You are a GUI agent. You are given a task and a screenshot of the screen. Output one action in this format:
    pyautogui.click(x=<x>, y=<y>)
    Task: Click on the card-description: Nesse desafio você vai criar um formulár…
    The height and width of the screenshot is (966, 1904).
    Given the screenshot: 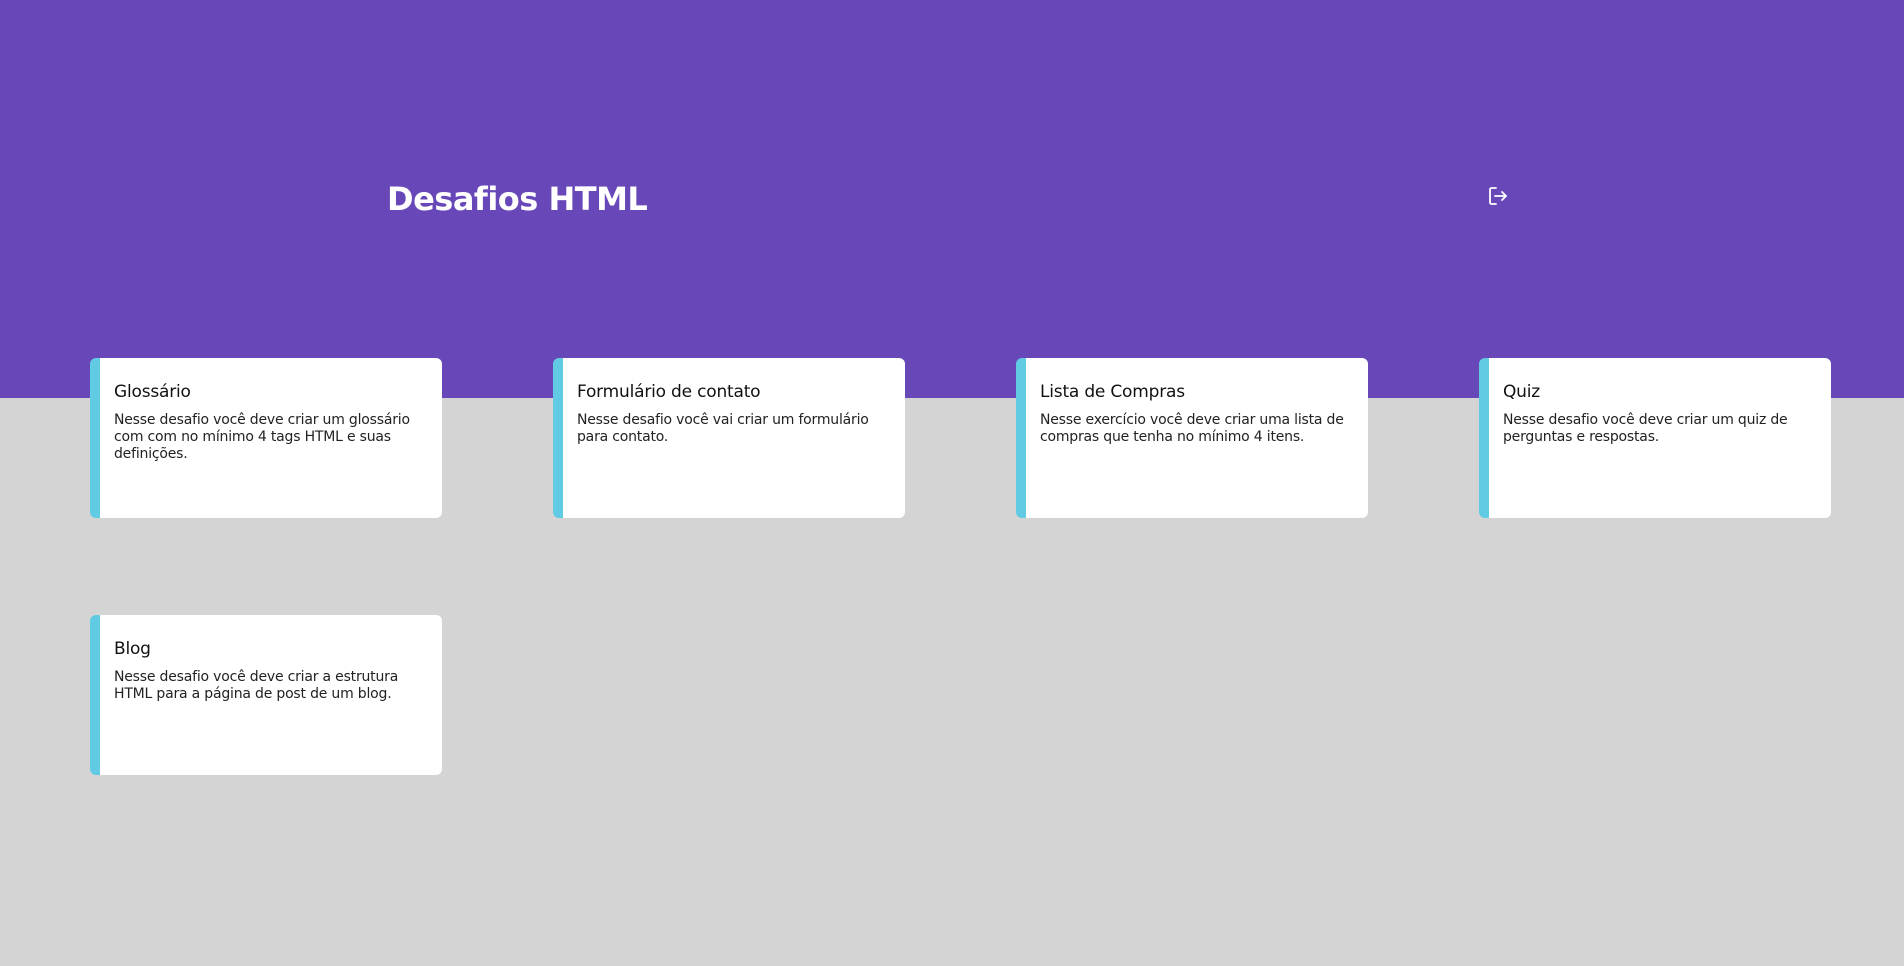 What is the action you would take?
    pyautogui.click(x=723, y=428)
    